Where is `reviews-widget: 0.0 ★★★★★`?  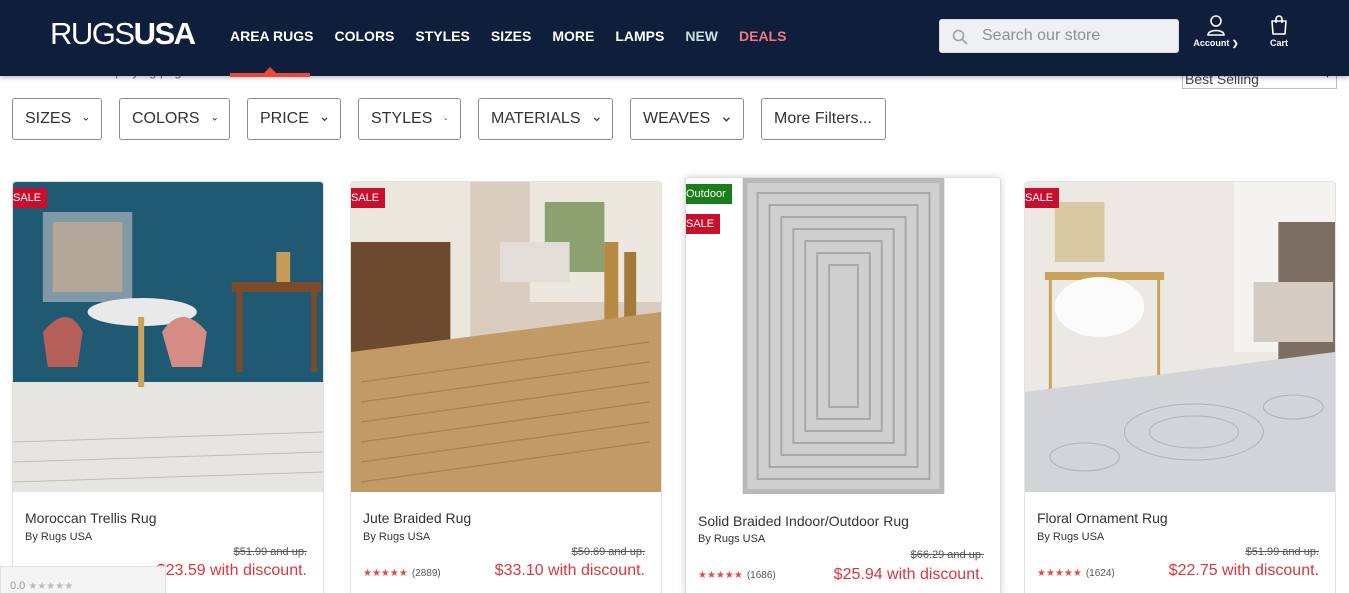 reviews-widget: 0.0 ★★★★★ is located at coordinates (83, 579).